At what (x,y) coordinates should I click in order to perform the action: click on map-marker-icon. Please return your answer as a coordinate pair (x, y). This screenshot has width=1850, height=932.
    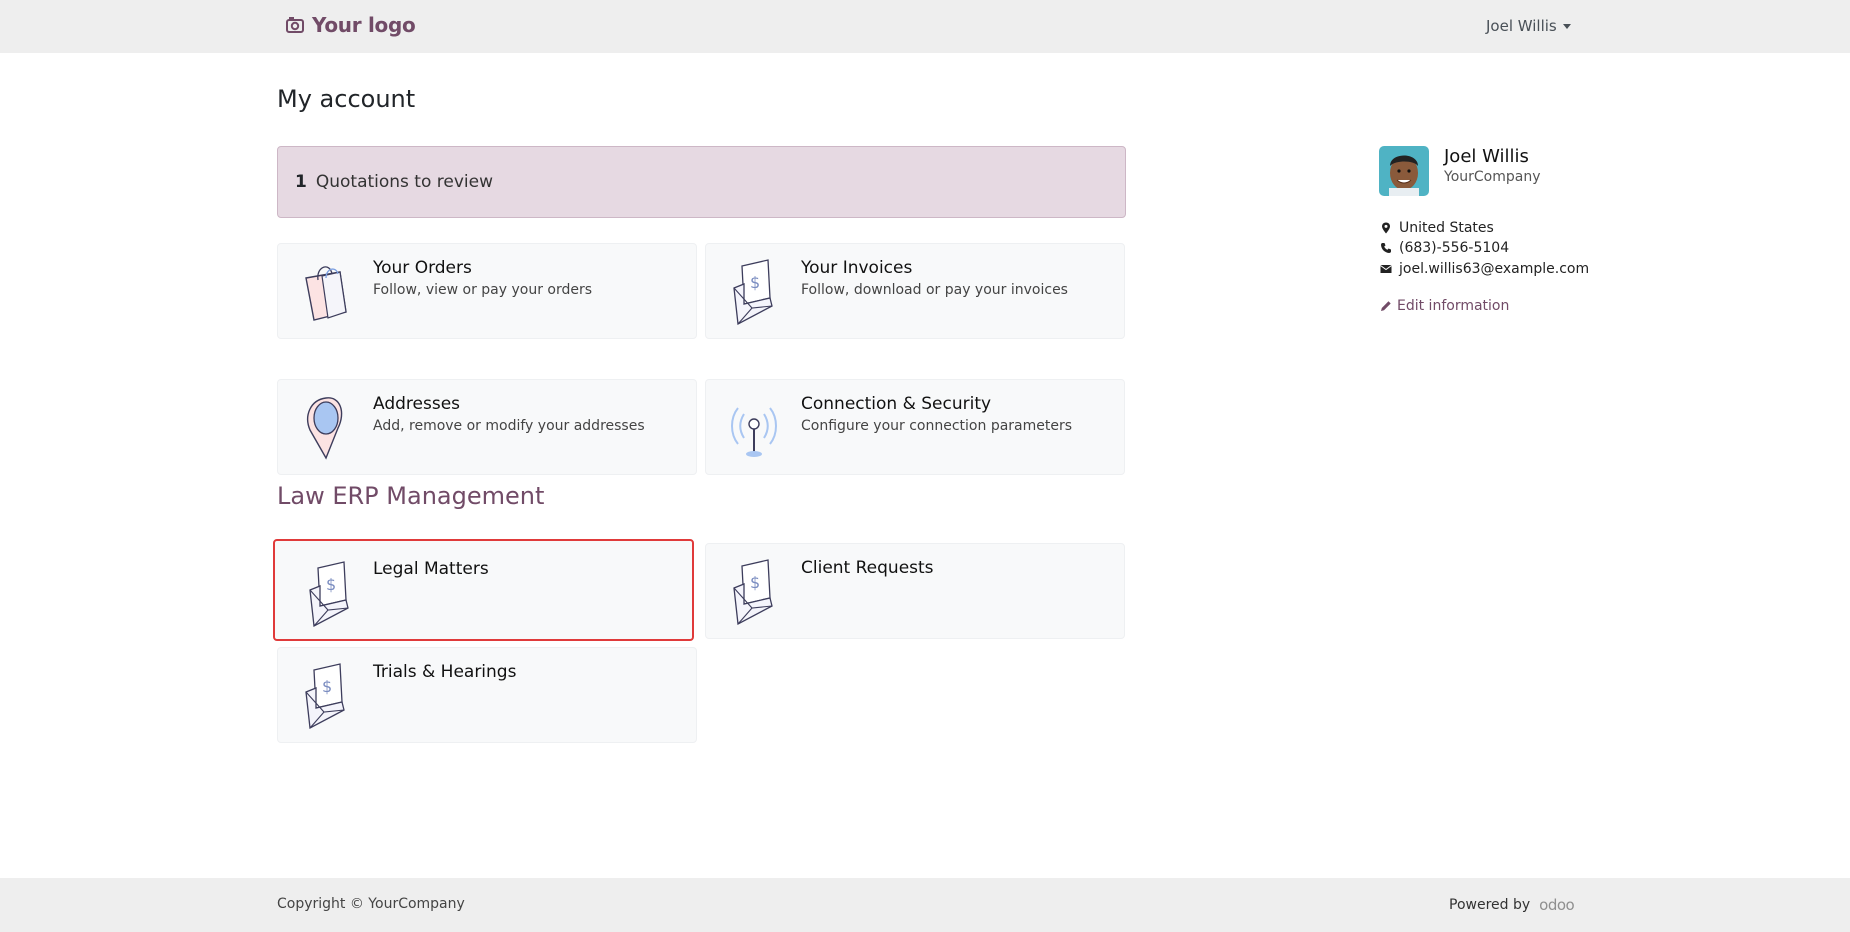
    Looking at the image, I should click on (1386, 228).